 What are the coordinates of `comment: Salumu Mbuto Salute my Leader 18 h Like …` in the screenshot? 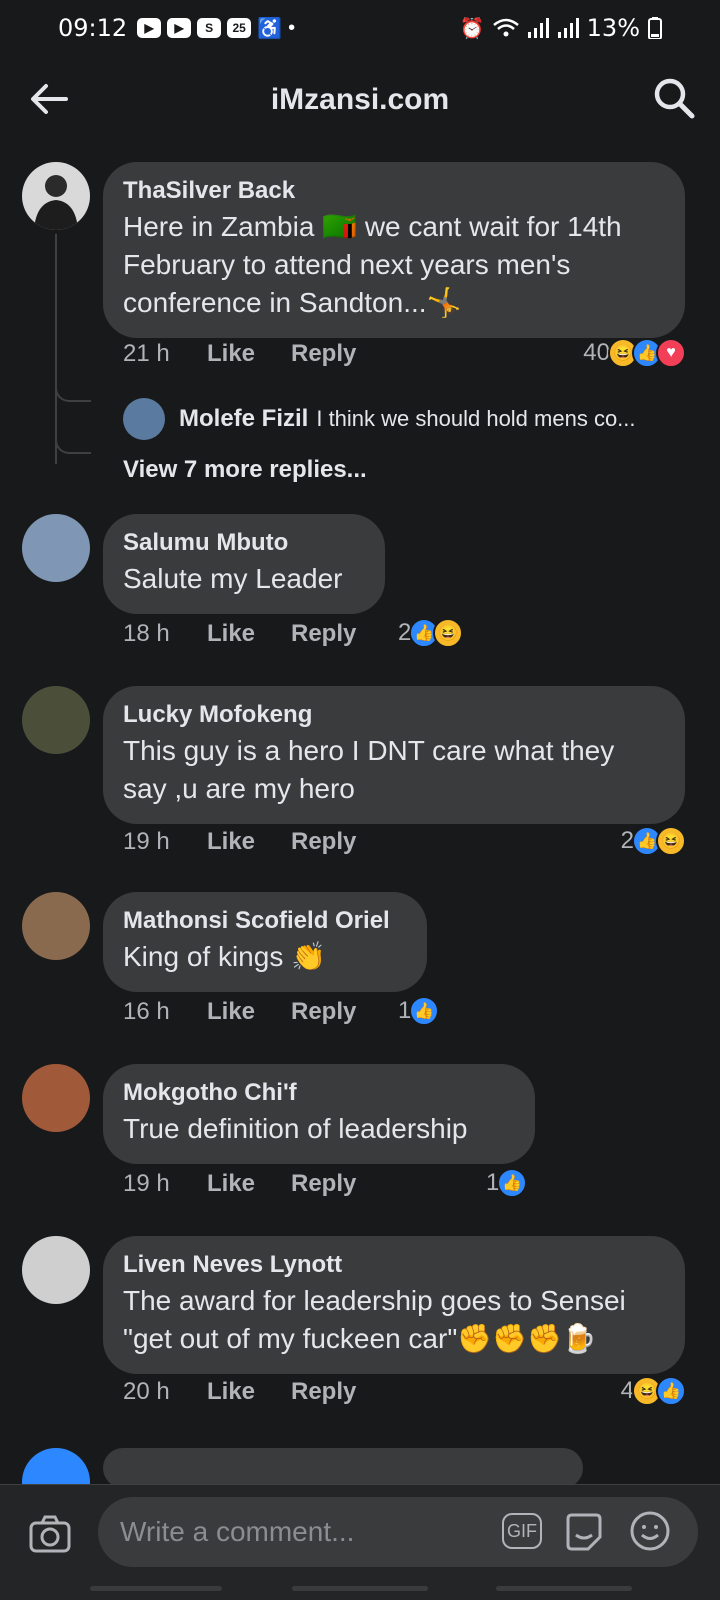 It's located at (360, 589).